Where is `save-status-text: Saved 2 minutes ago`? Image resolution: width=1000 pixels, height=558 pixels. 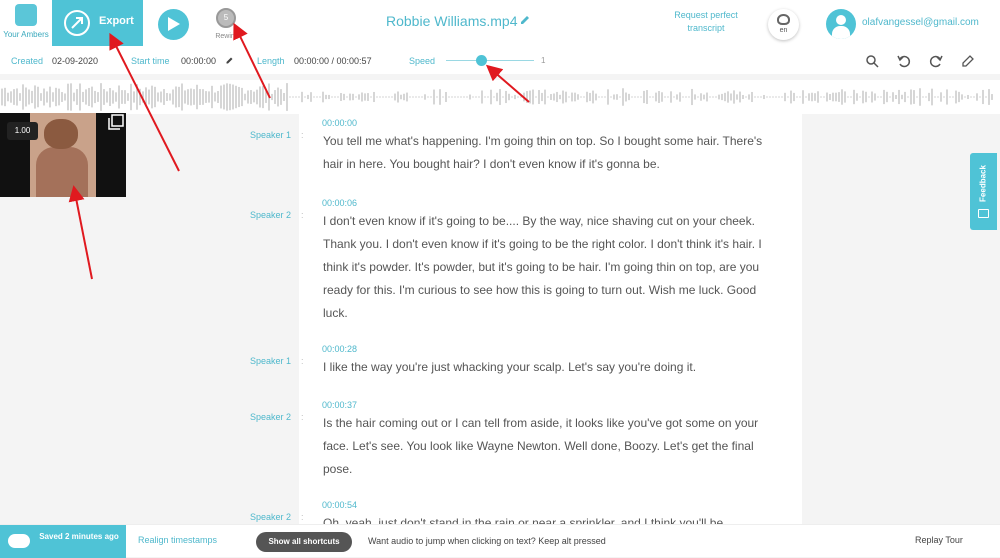
save-status-text: Saved 2 minutes ago is located at coordinates (79, 536).